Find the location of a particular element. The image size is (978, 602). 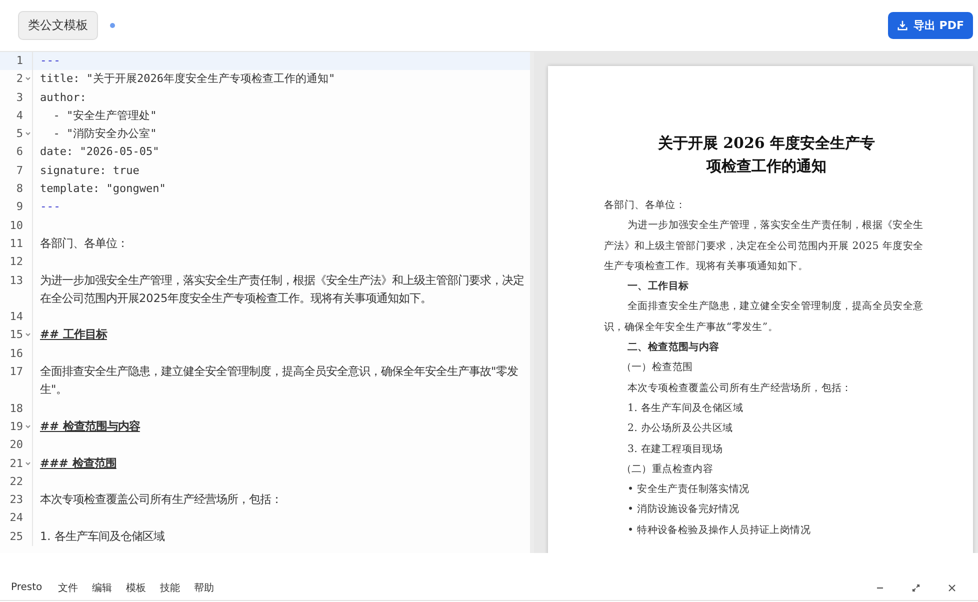

line-number: 7 is located at coordinates (19, 170).